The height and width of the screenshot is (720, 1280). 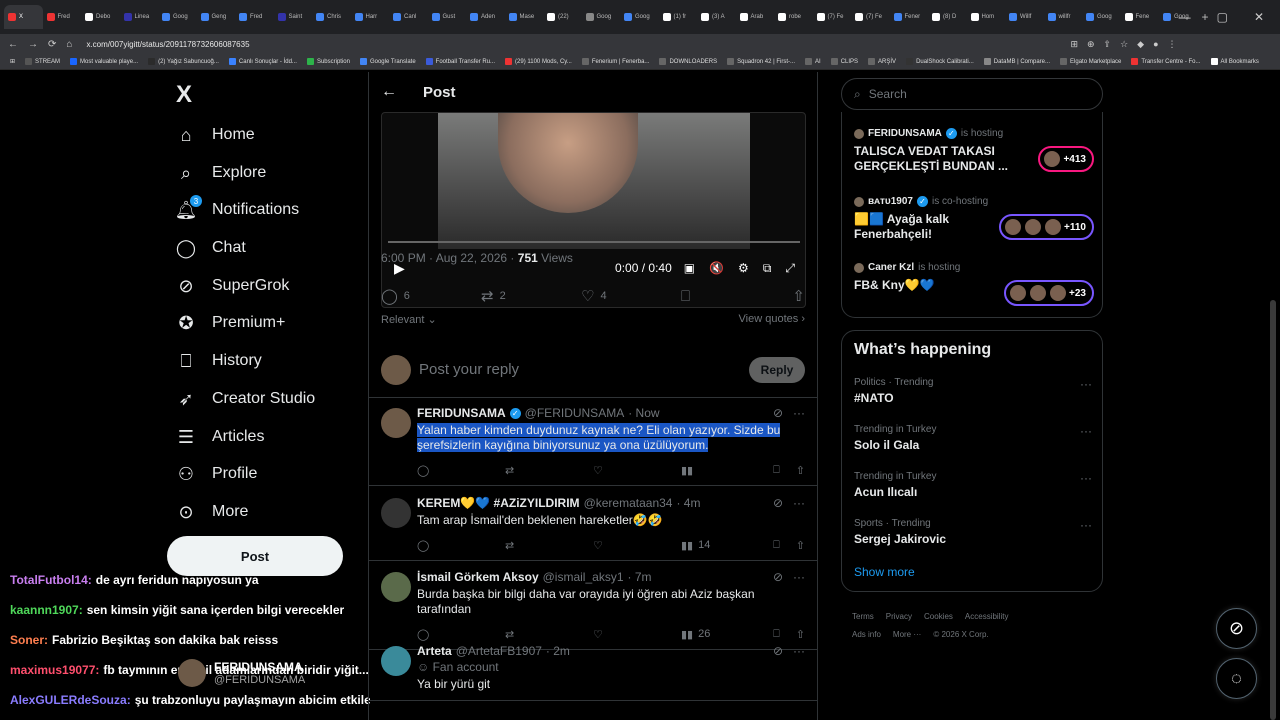 I want to click on reply-button: Reply, so click(x=777, y=369).